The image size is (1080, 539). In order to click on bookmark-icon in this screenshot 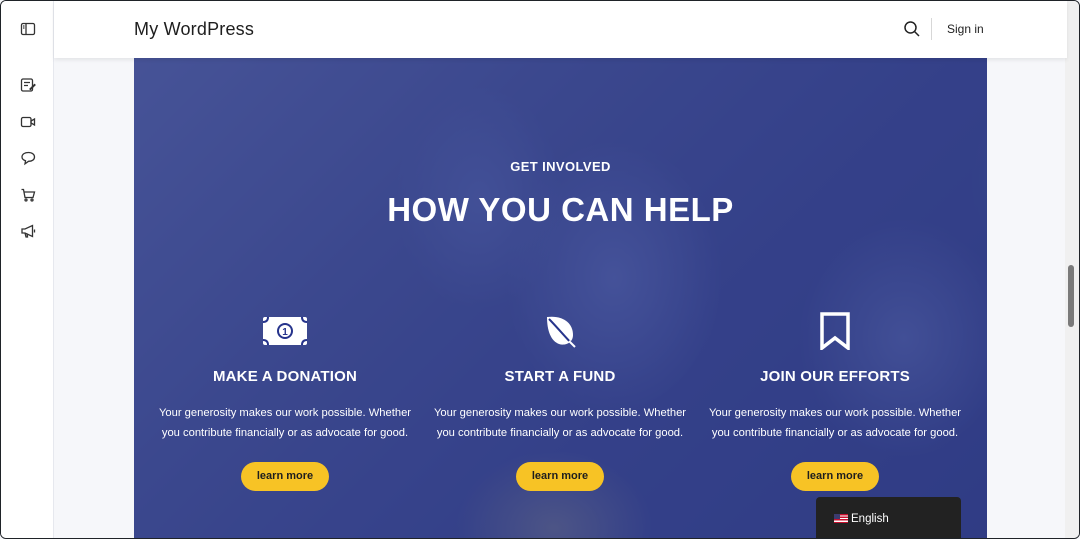, I will do `click(835, 331)`.